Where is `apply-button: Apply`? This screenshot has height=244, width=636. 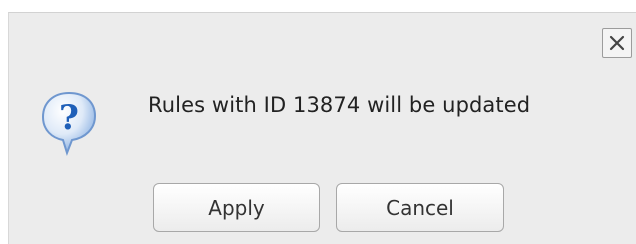 apply-button: Apply is located at coordinates (236, 207).